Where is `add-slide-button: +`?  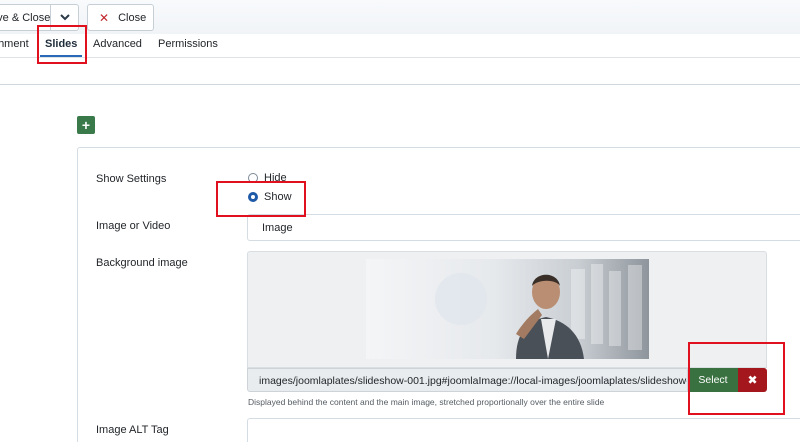
add-slide-button: + is located at coordinates (86, 125).